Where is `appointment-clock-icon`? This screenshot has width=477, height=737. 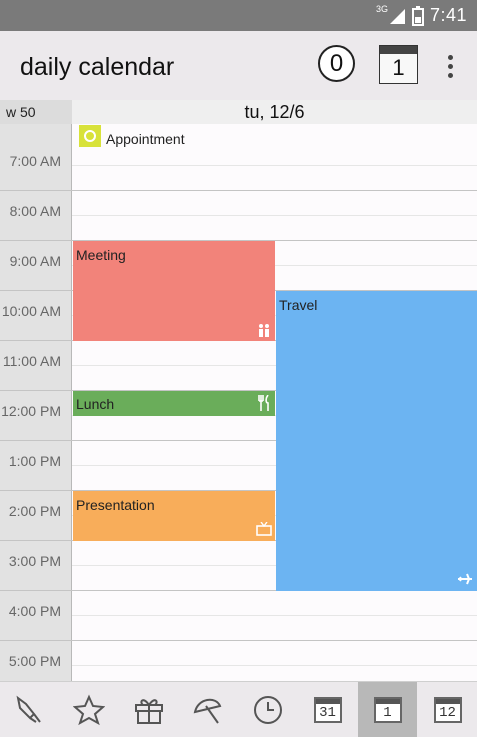
appointment-clock-icon is located at coordinates (90, 136).